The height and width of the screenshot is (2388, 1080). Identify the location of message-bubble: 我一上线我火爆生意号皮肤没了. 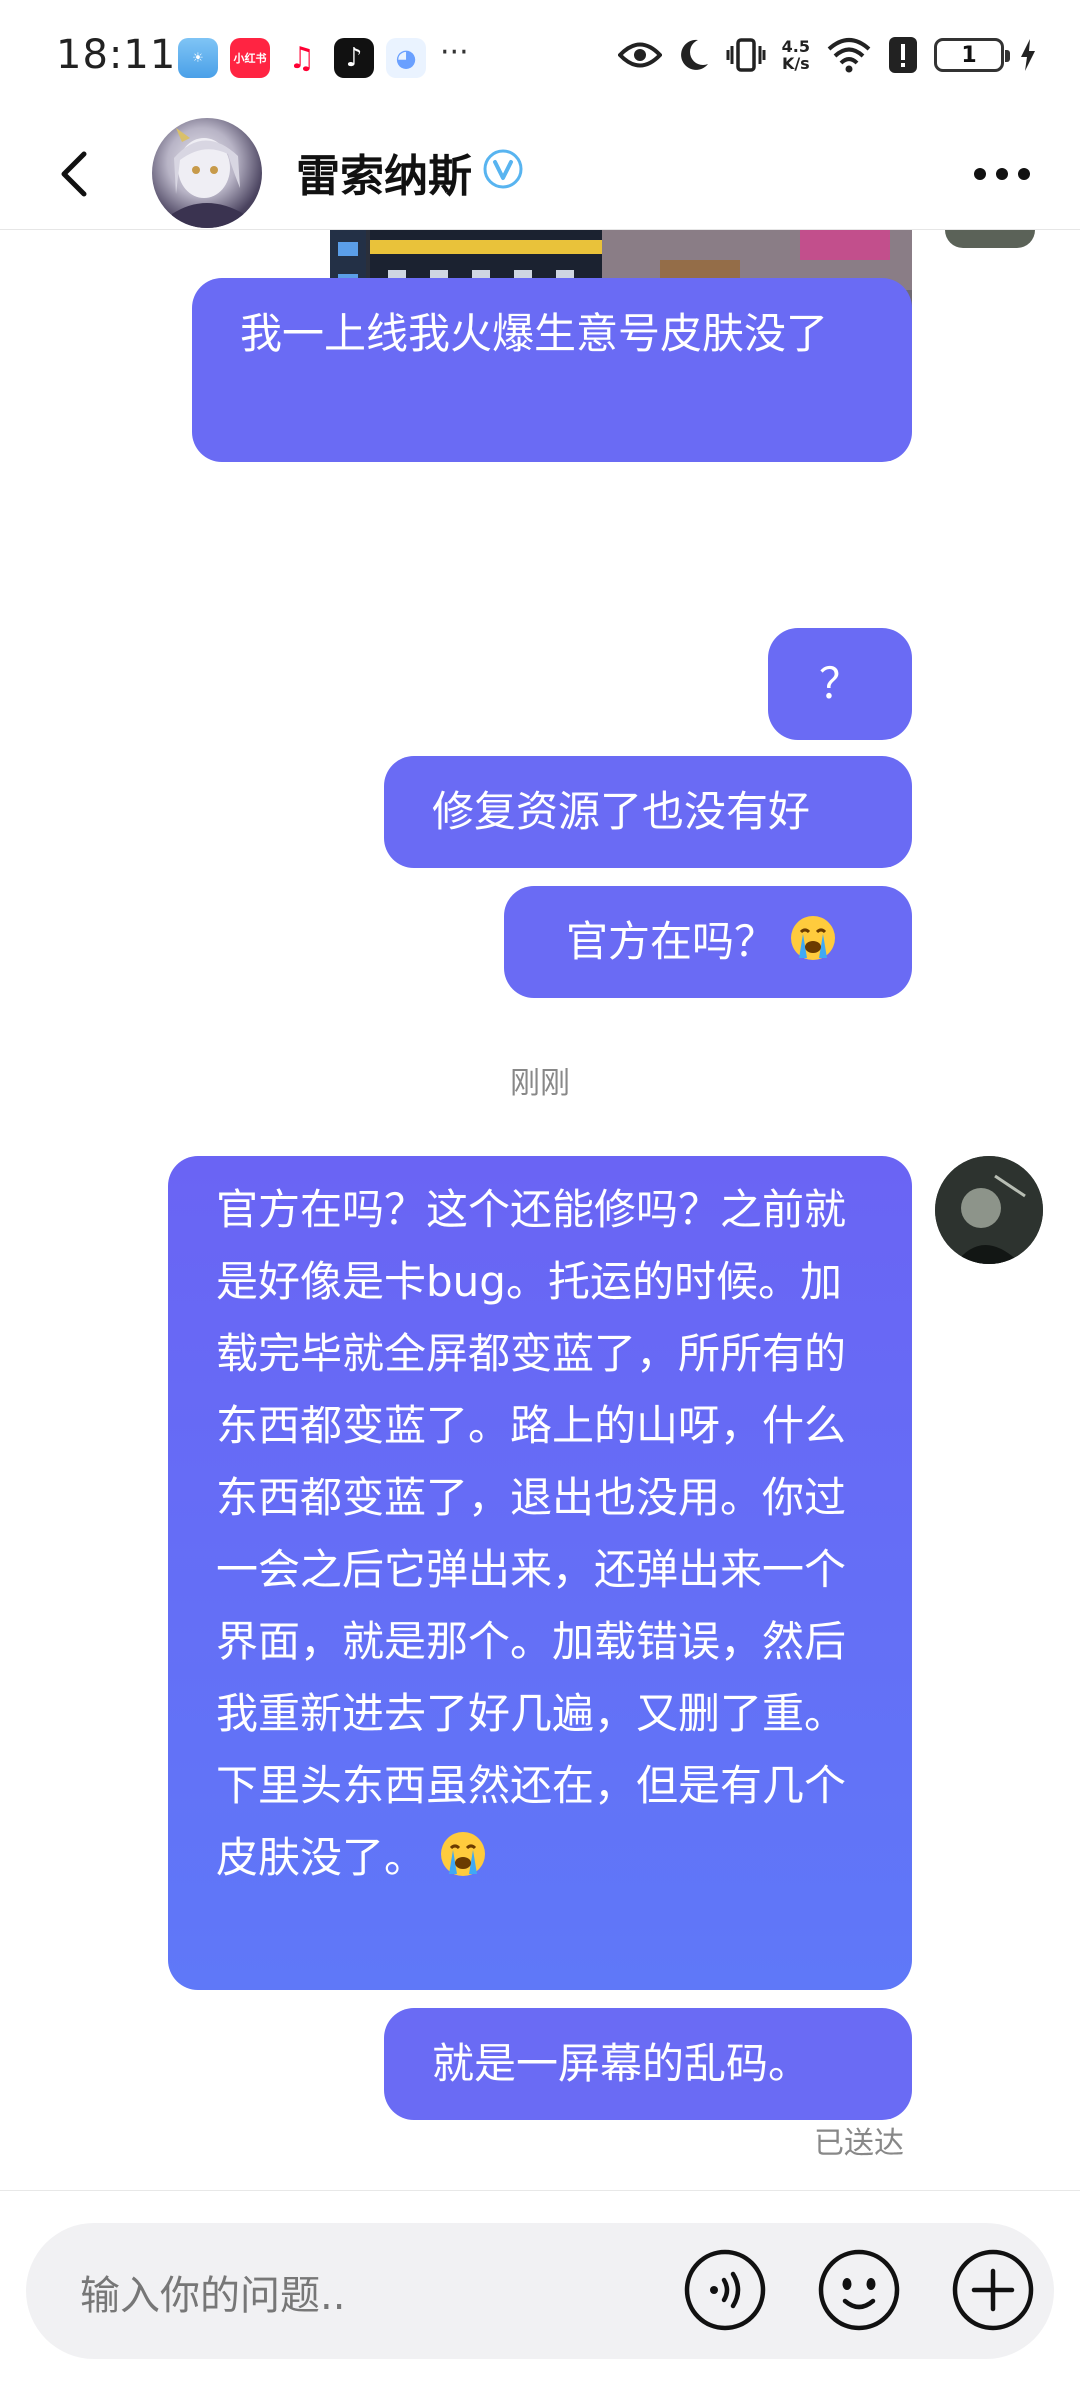
(552, 370).